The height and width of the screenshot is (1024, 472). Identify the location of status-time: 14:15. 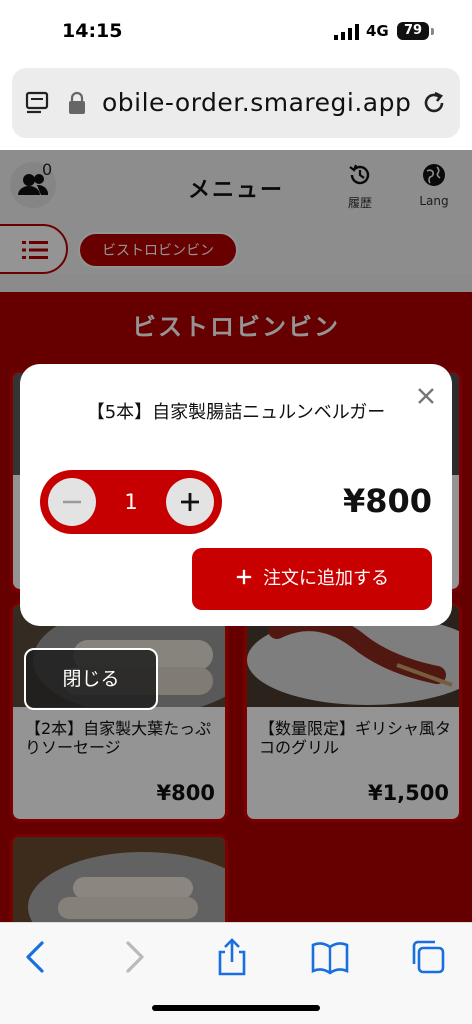
(92, 31).